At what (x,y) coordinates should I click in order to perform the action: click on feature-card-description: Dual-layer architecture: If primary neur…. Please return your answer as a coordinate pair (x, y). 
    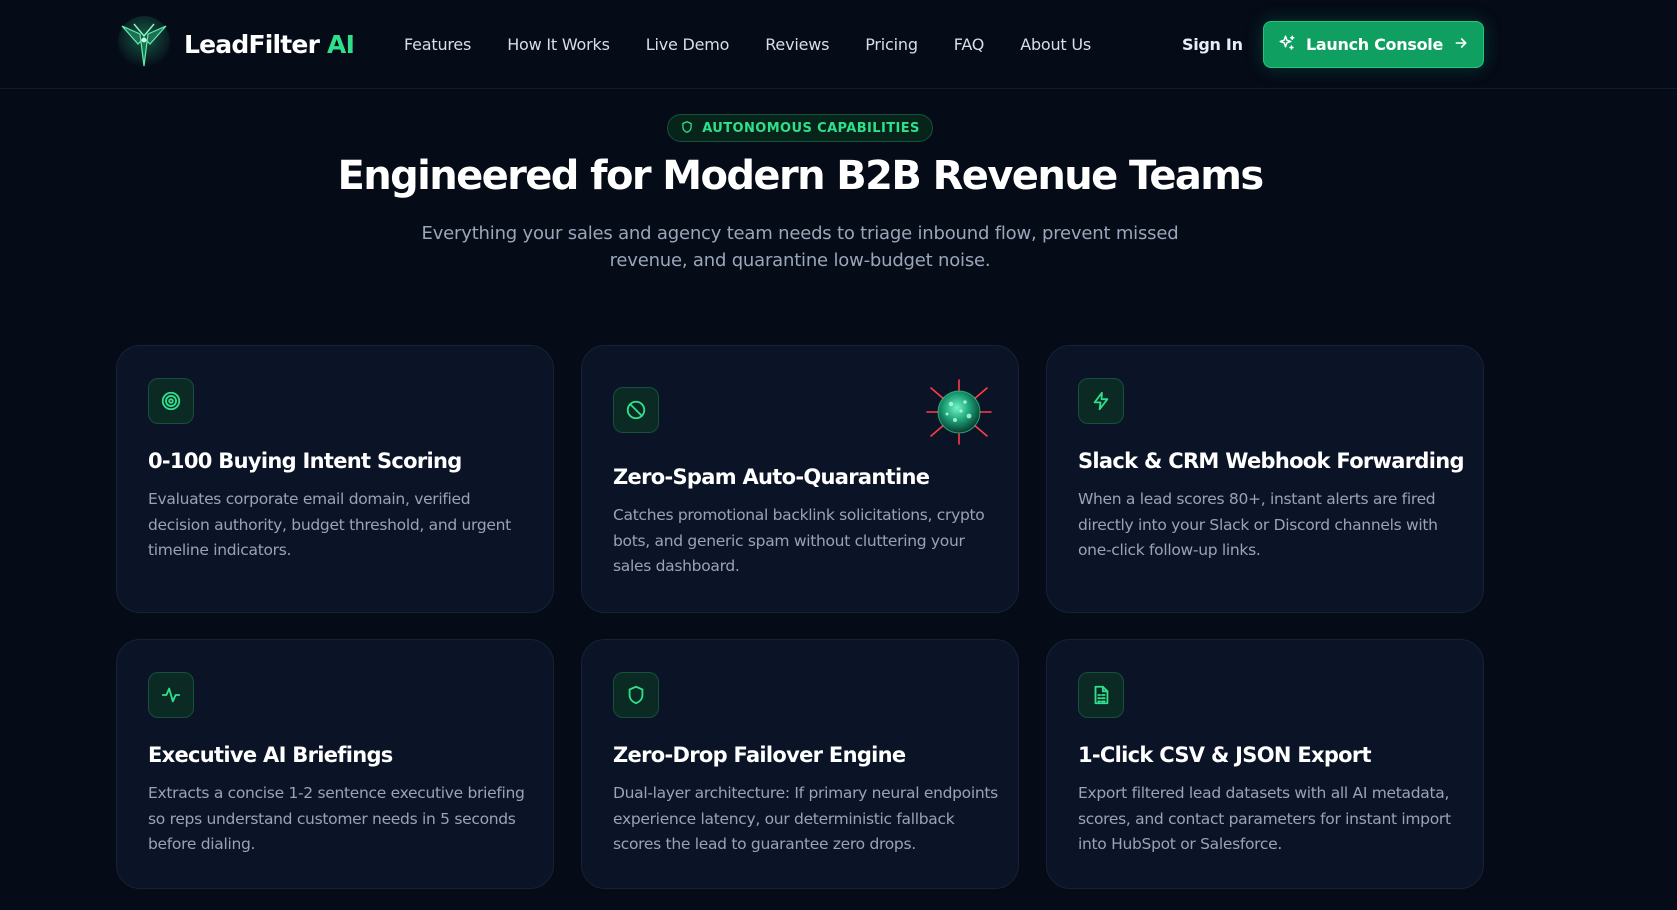
    Looking at the image, I should click on (805, 818).